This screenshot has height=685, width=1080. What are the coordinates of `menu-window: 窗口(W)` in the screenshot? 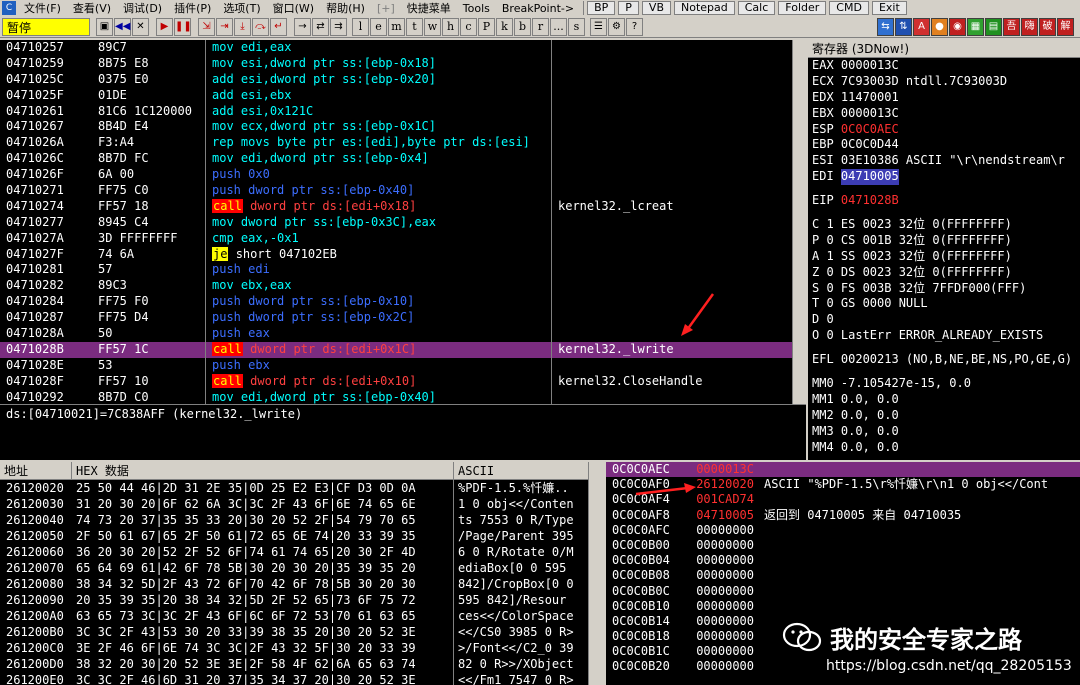 It's located at (293, 8).